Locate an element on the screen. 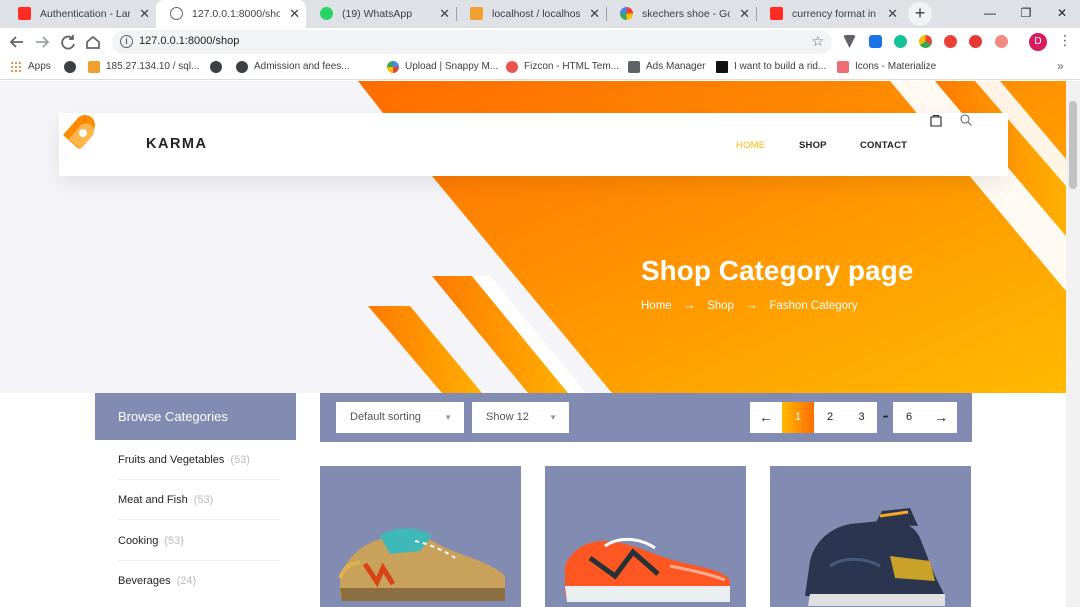  globe-favicon-icon is located at coordinates (176, 13).